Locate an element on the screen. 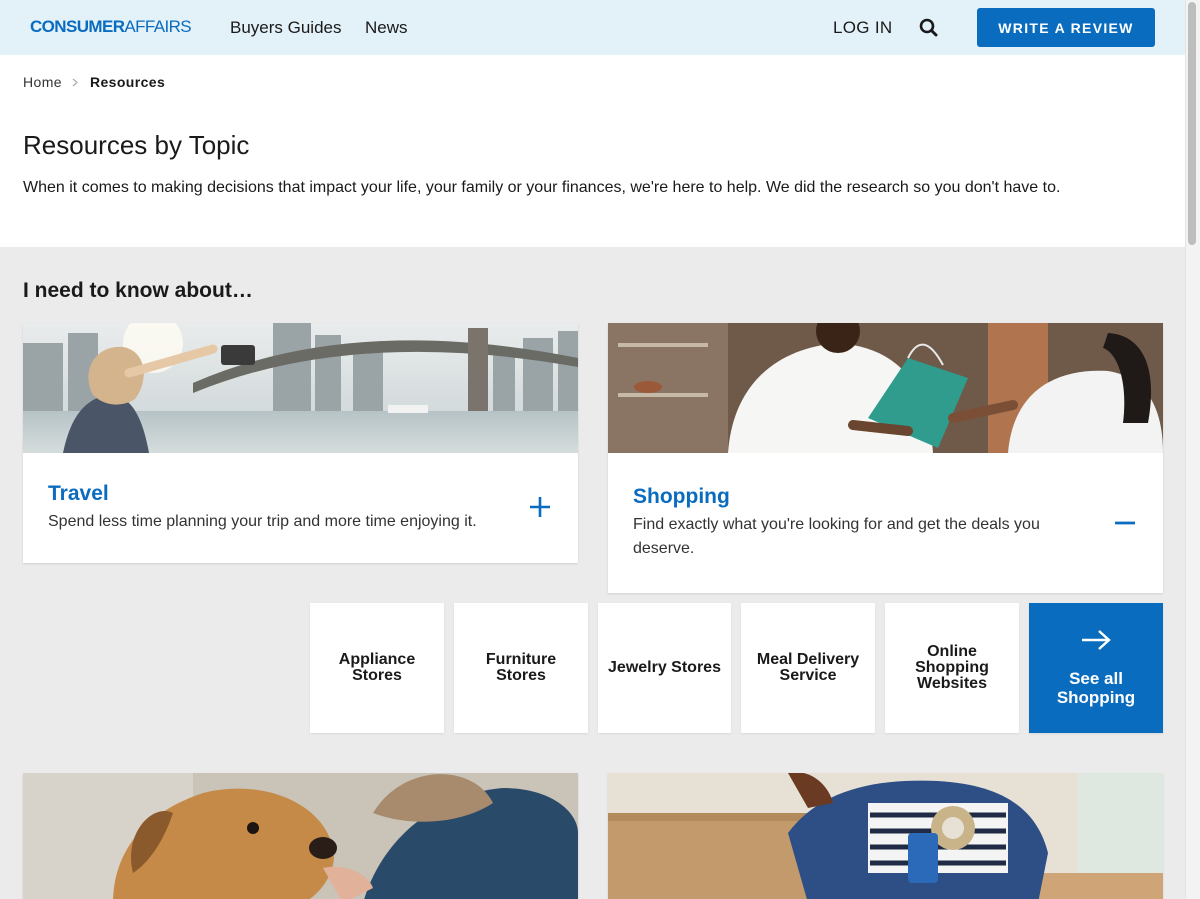  topic-card-pets is located at coordinates (300, 836).